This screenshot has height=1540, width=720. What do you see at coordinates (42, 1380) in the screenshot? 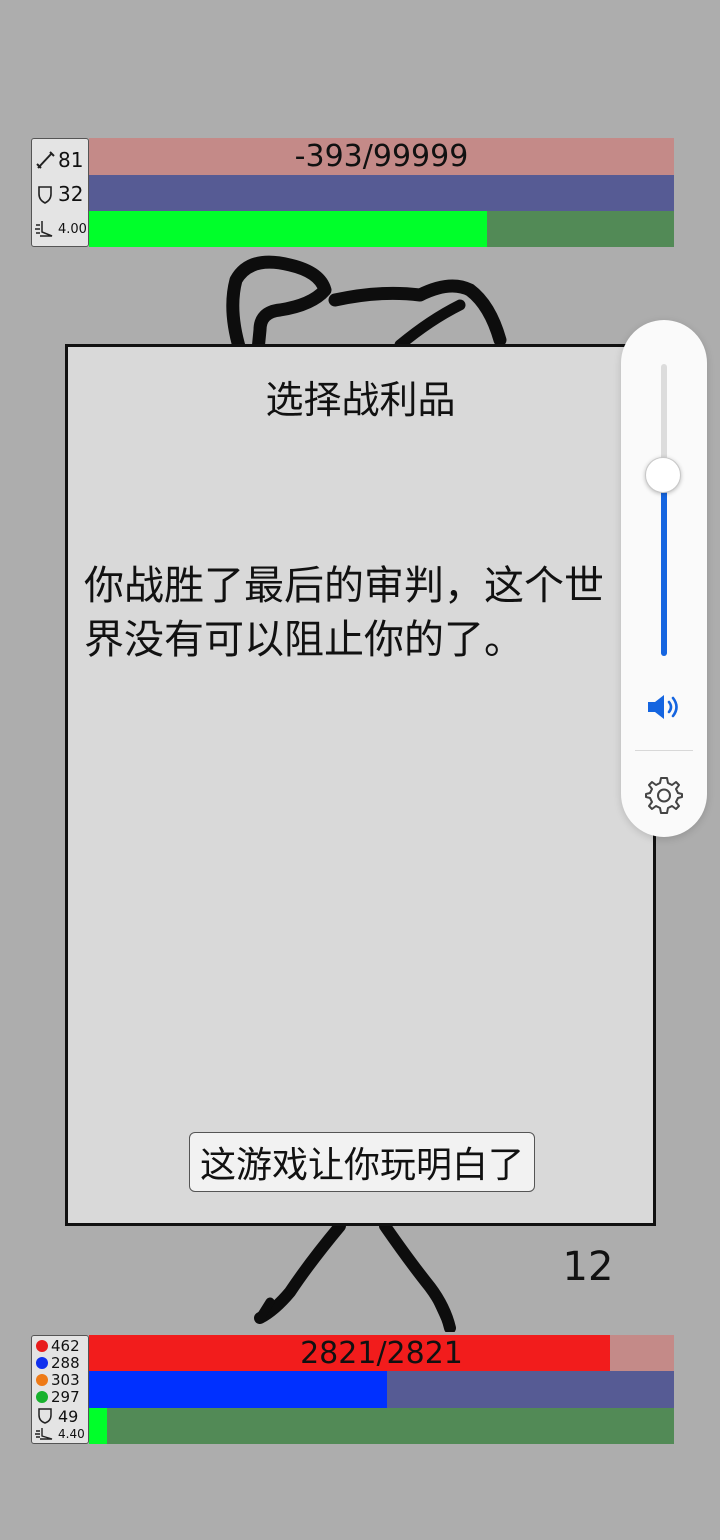
I see `orange-orb-icon` at bounding box center [42, 1380].